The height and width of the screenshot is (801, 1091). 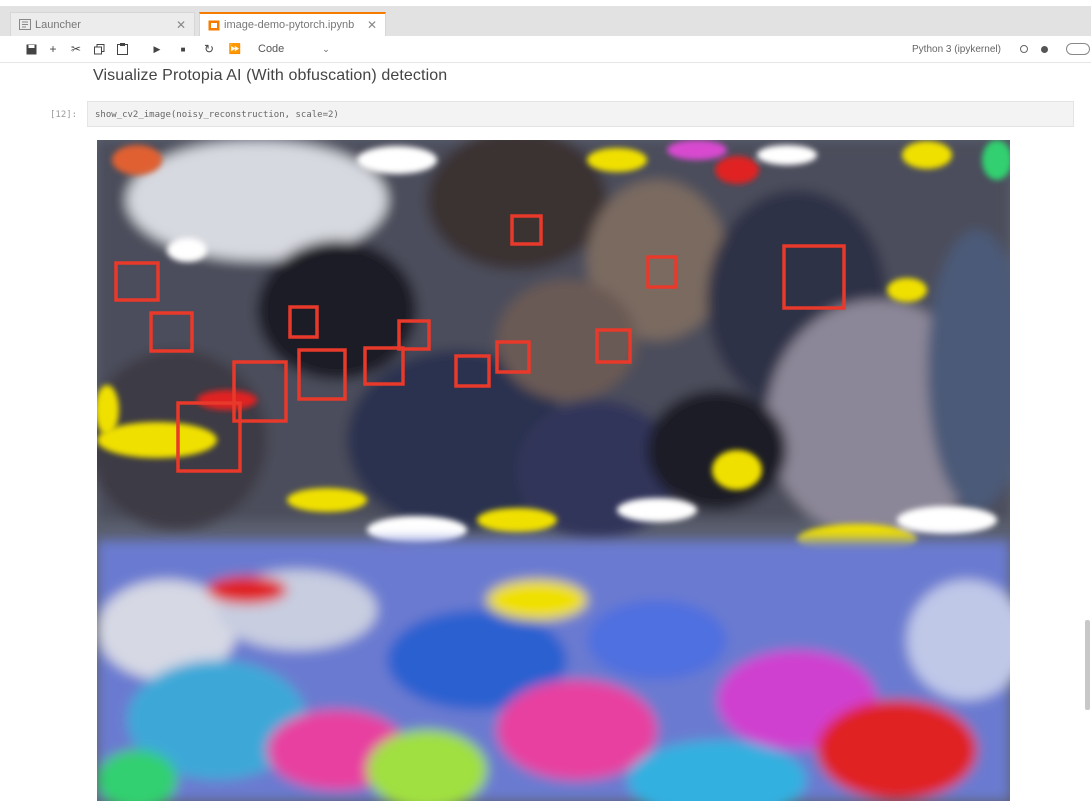 I want to click on tab-notebook: image-demo-pytorch.ipynb ✕, so click(x=292, y=24).